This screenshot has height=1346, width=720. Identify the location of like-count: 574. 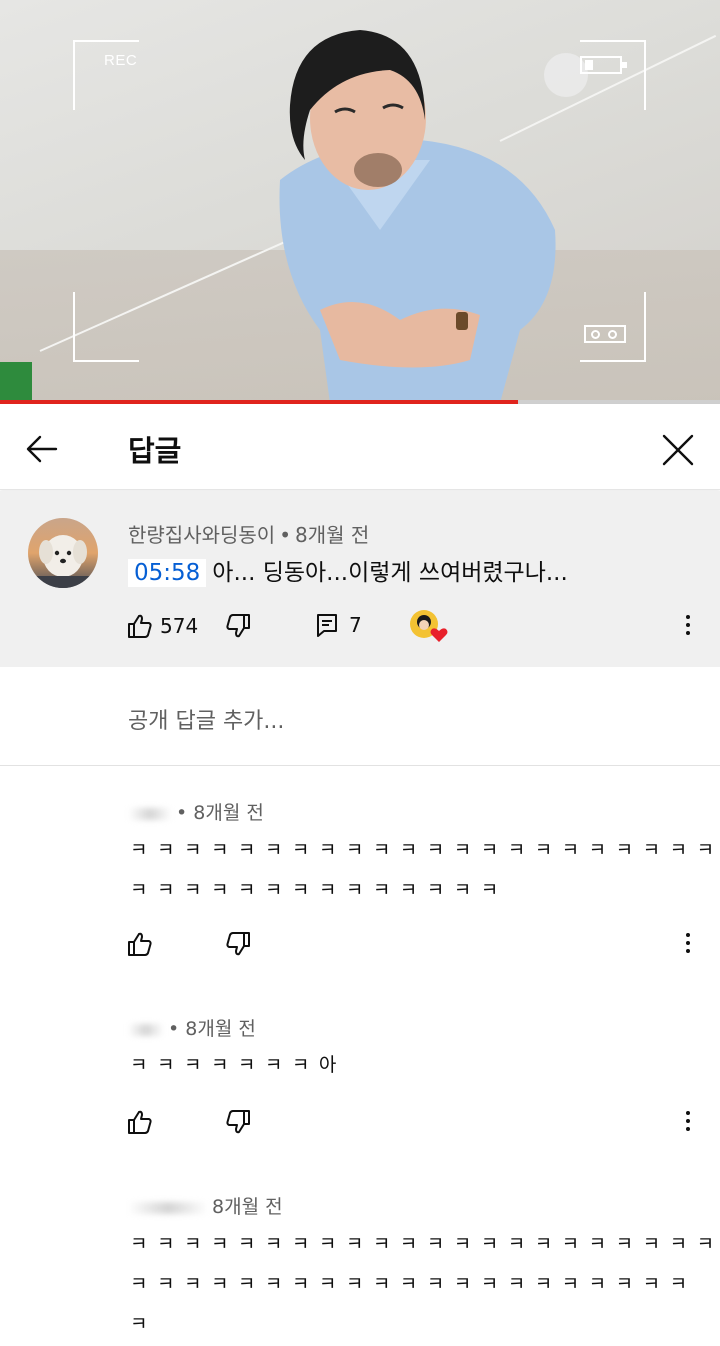
(179, 626).